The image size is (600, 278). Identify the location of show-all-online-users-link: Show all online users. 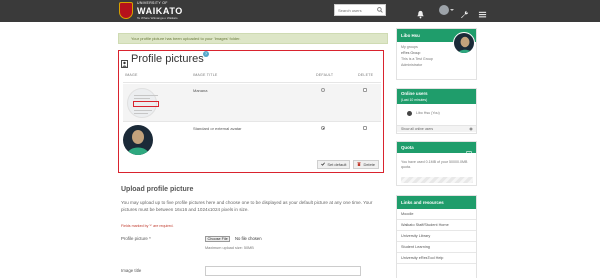
(417, 129).